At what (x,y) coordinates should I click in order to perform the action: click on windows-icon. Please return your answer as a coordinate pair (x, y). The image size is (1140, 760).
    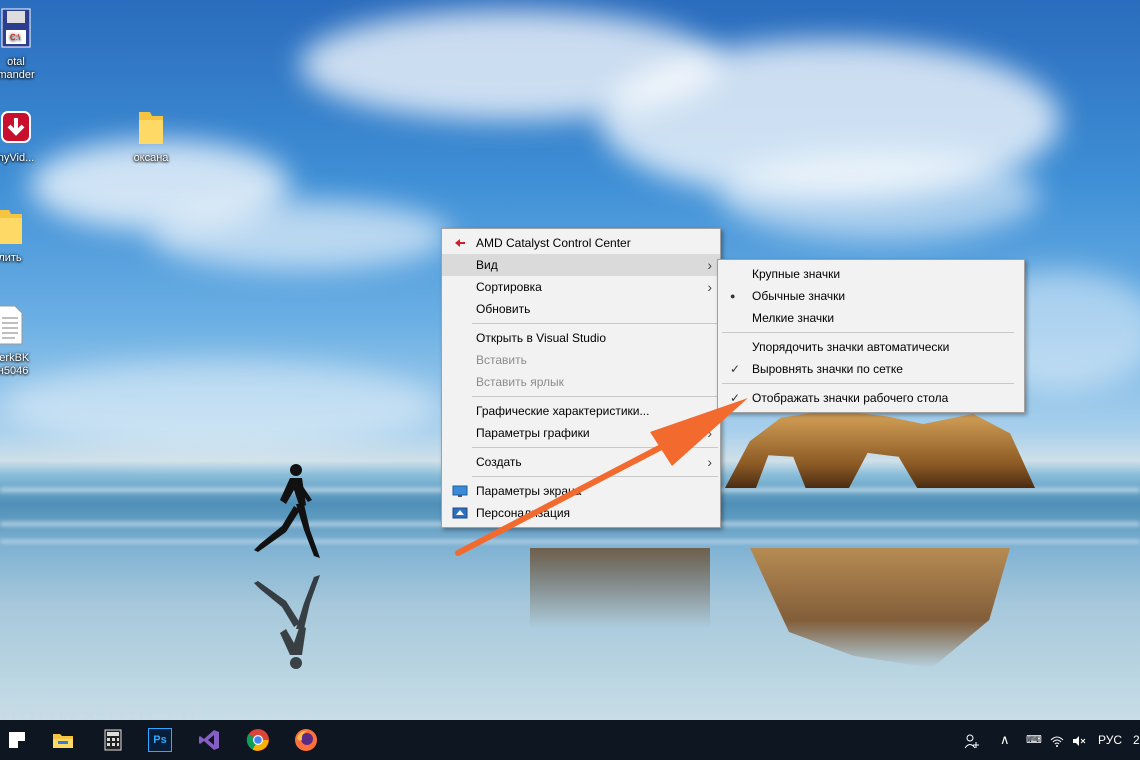
    Looking at the image, I should click on (17, 740).